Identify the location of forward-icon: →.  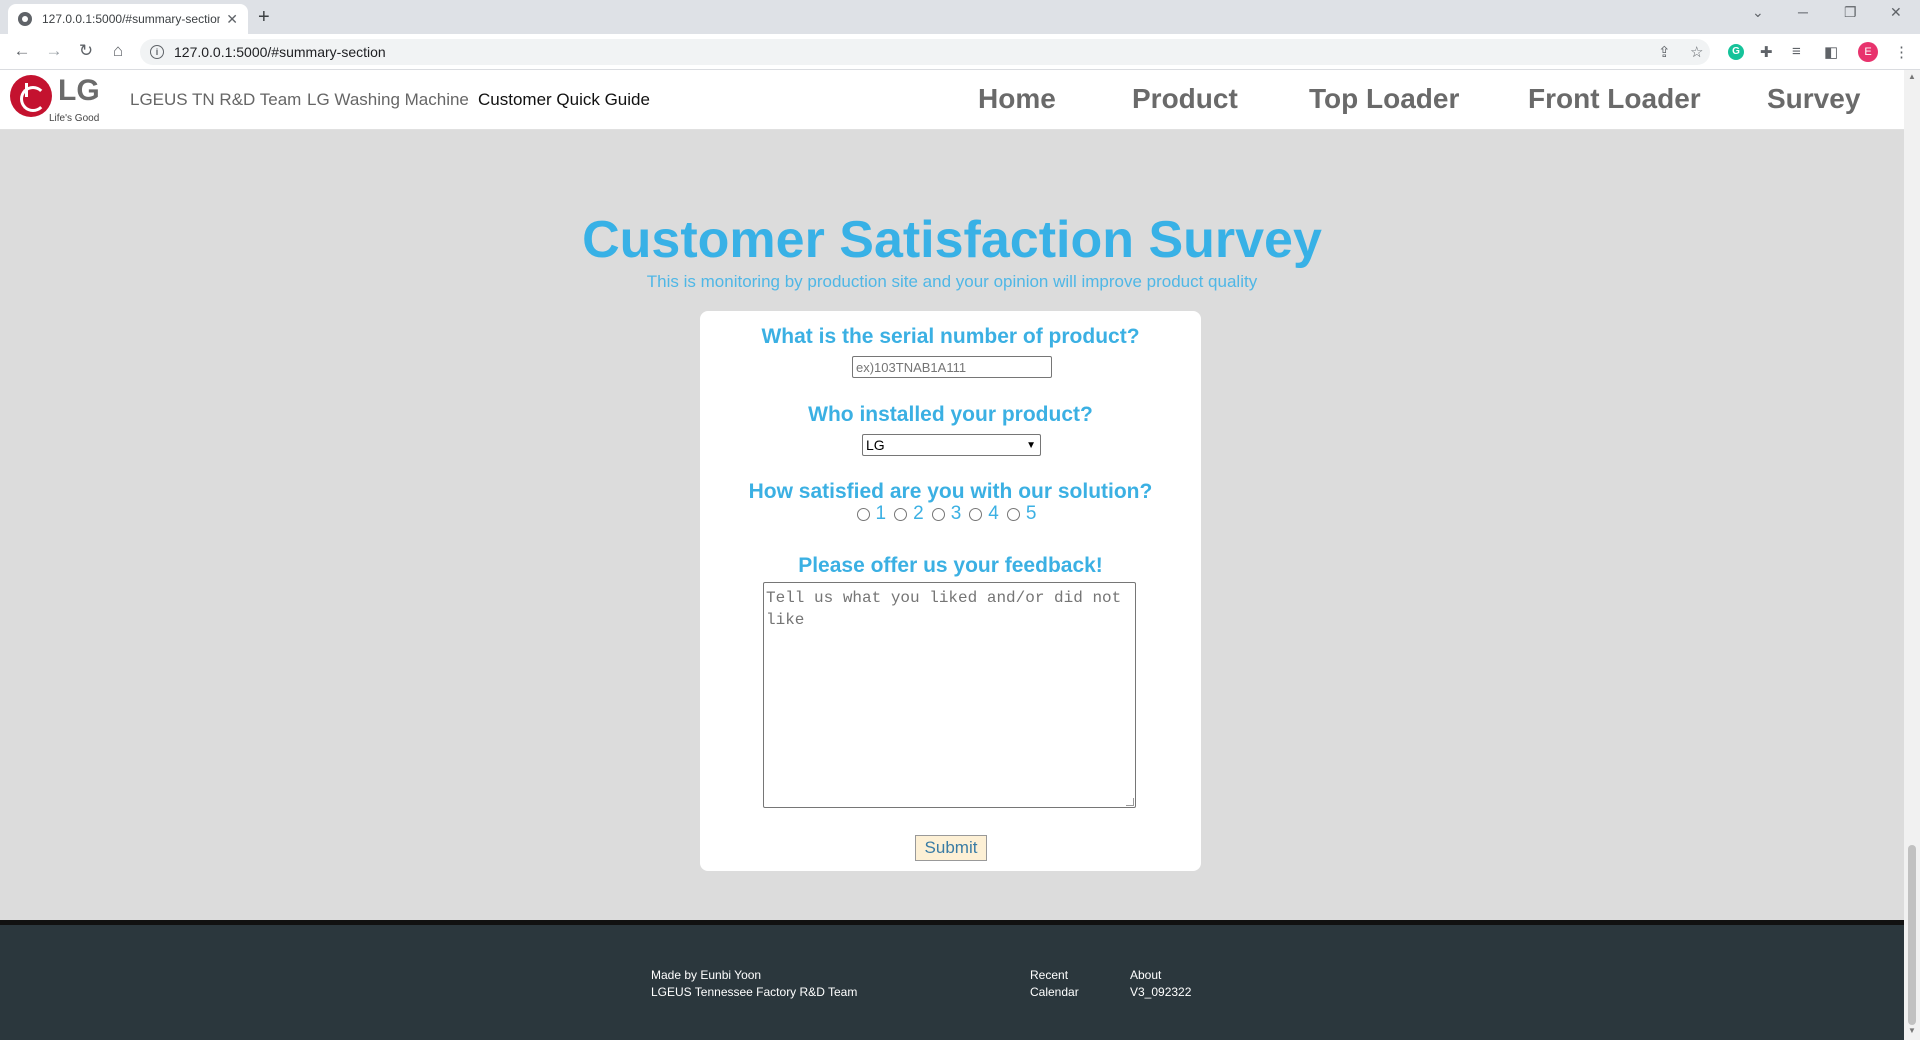
(54, 51).